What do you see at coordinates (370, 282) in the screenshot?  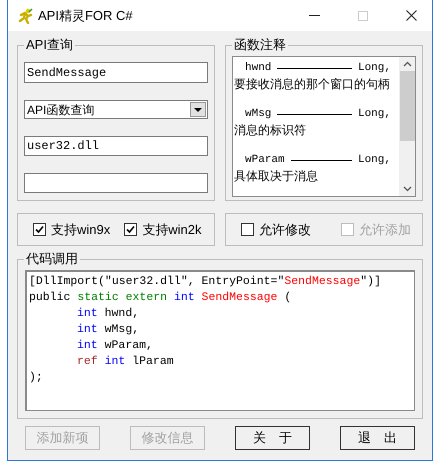 I see `code-token: ")]` at bounding box center [370, 282].